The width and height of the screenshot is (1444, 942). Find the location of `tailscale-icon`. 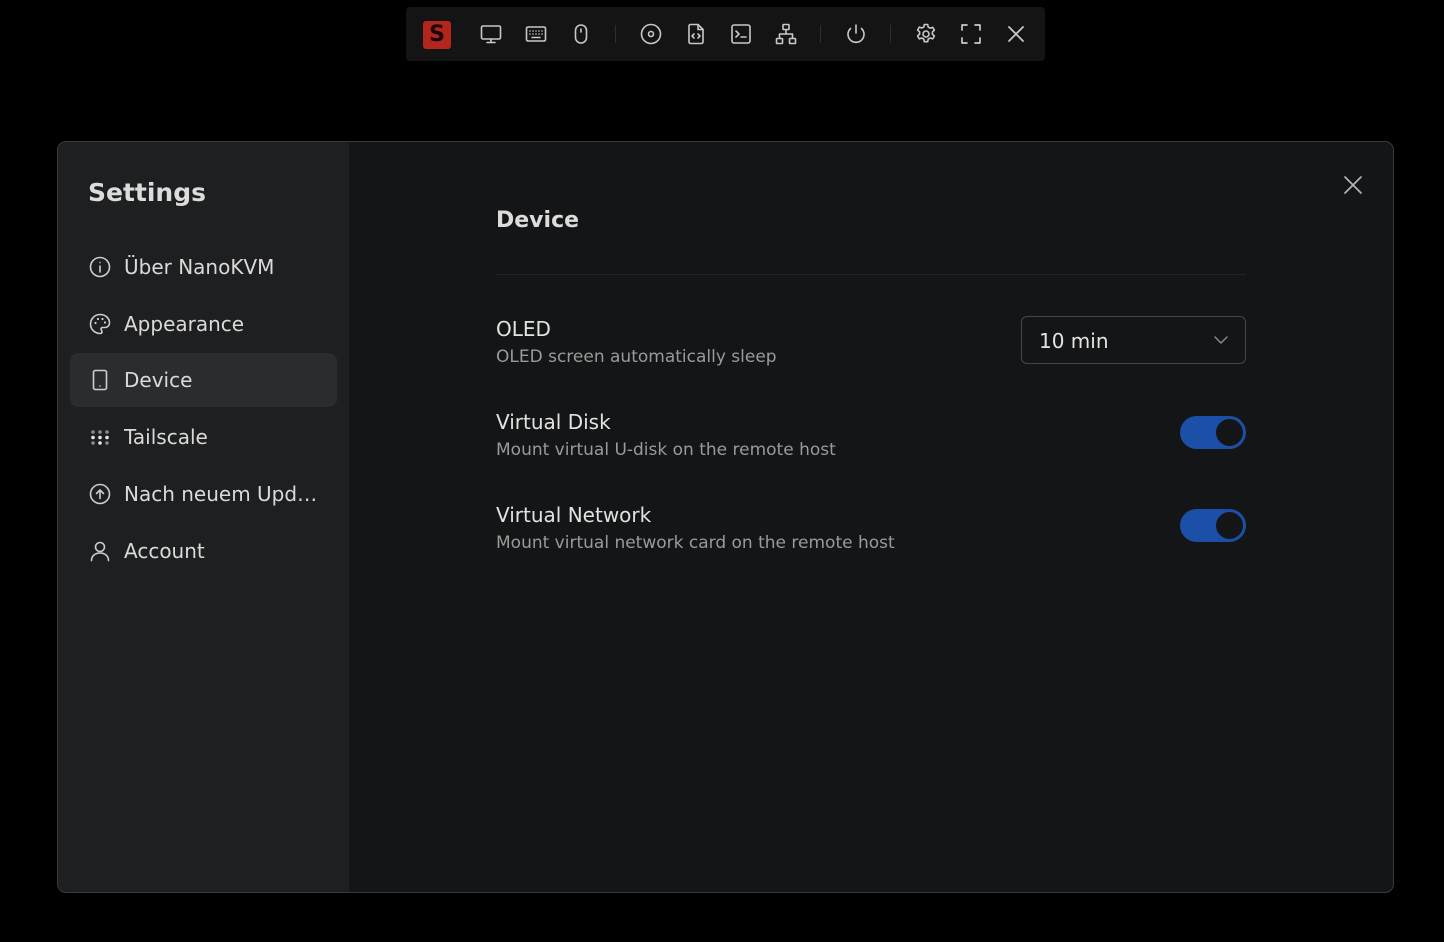

tailscale-icon is located at coordinates (100, 437).